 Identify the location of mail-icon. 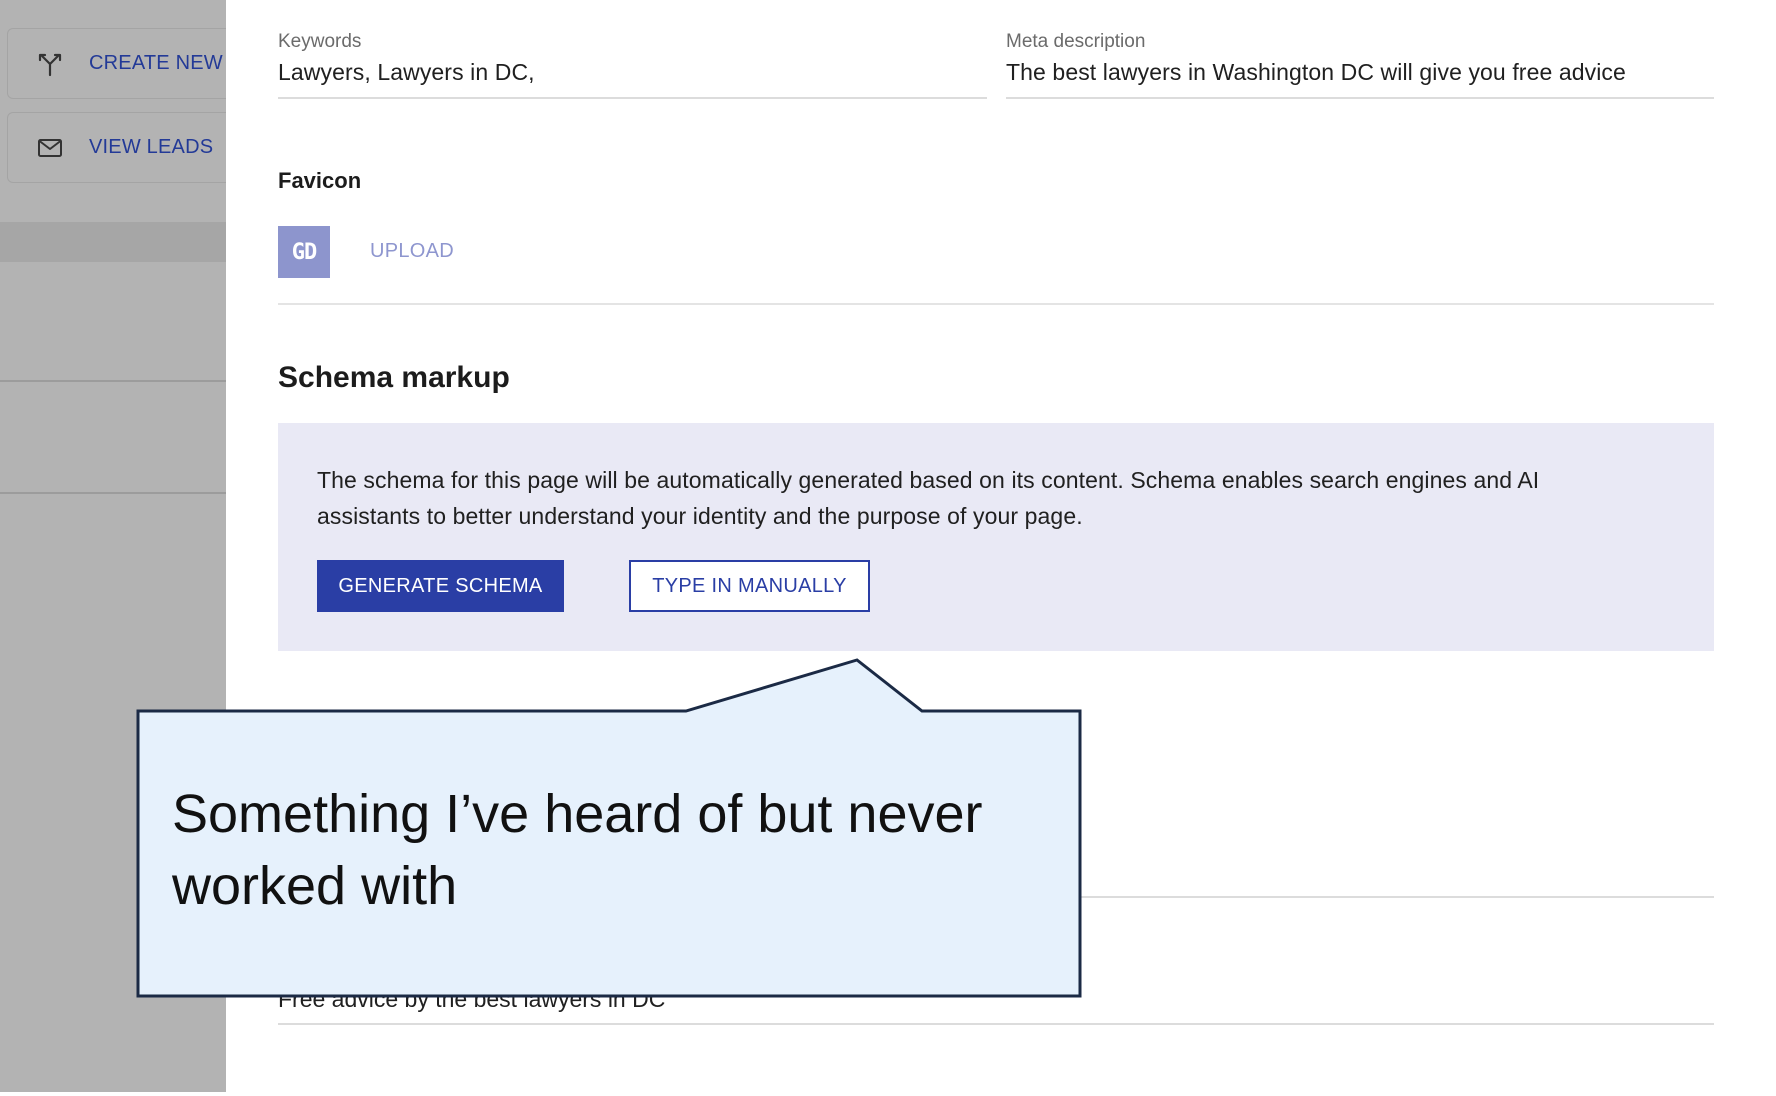
(50, 148).